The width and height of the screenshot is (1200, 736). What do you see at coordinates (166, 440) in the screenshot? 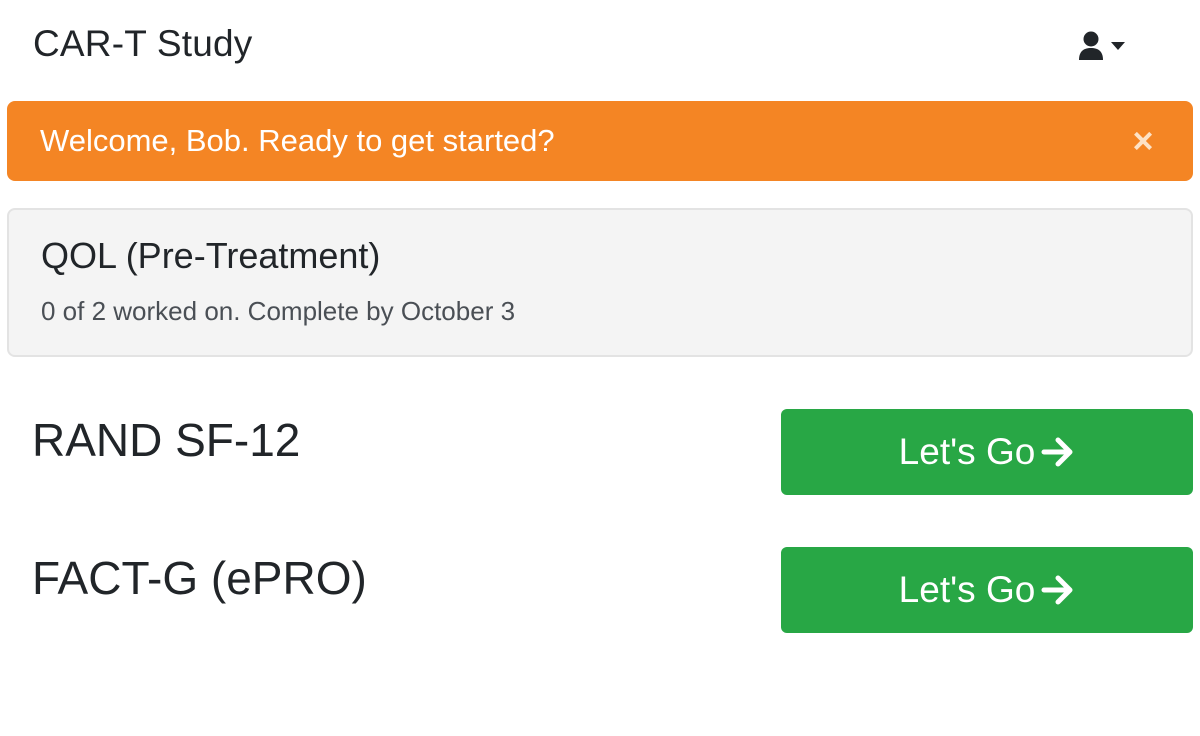
I see `survey-name: RAND SF-12` at bounding box center [166, 440].